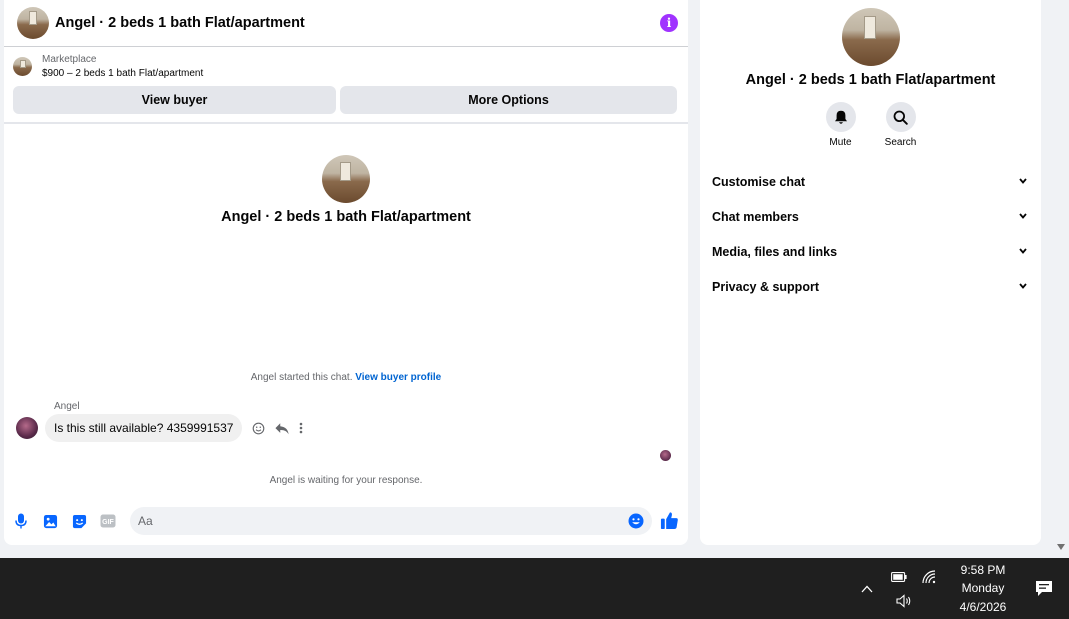 Image resolution: width=1069 pixels, height=619 pixels. I want to click on more-icon, so click(301, 428).